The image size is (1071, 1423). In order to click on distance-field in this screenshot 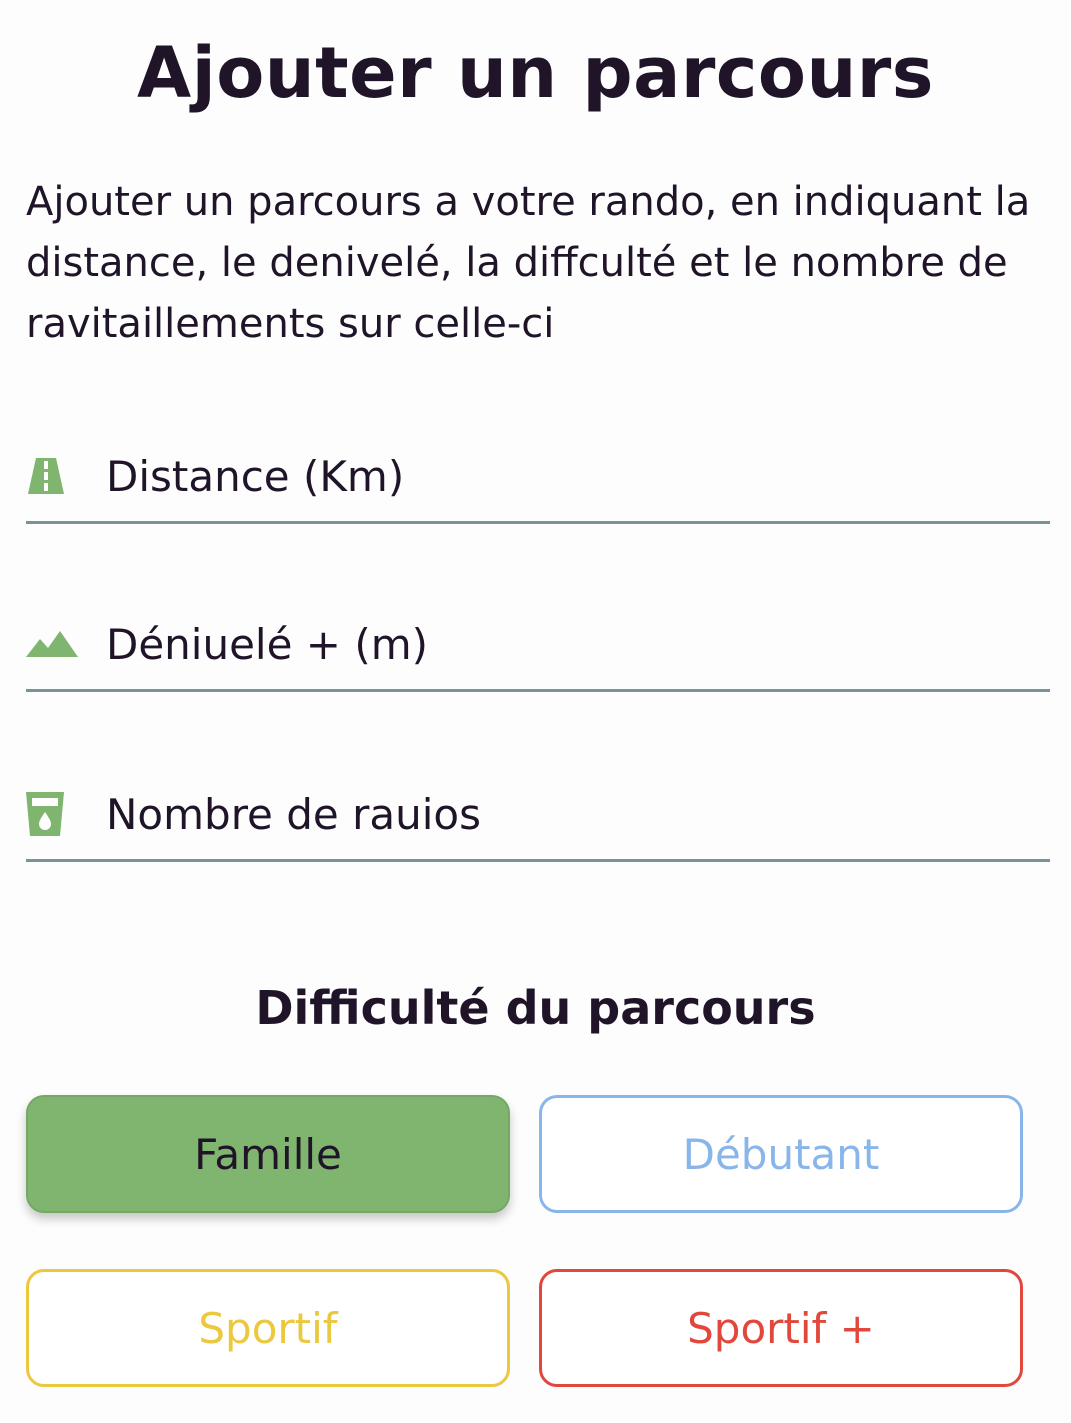, I will do `click(538, 477)`.